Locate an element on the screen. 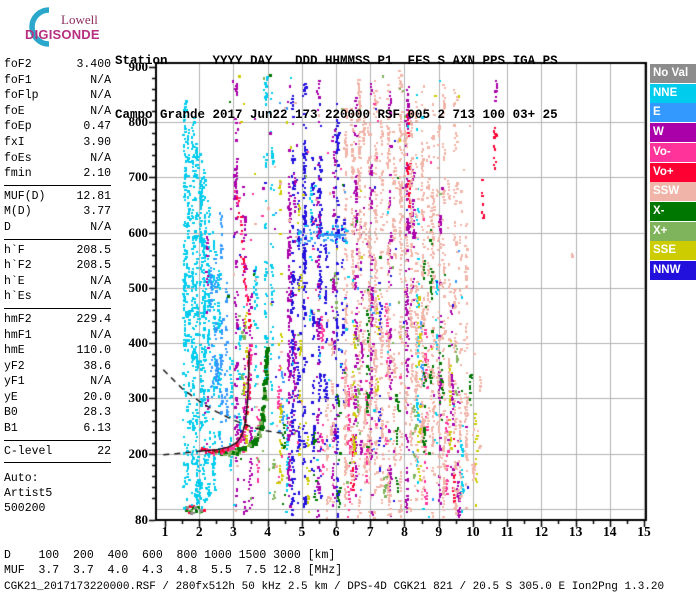 This screenshot has height=600, width=700. param-label: C-level is located at coordinates (28, 451).